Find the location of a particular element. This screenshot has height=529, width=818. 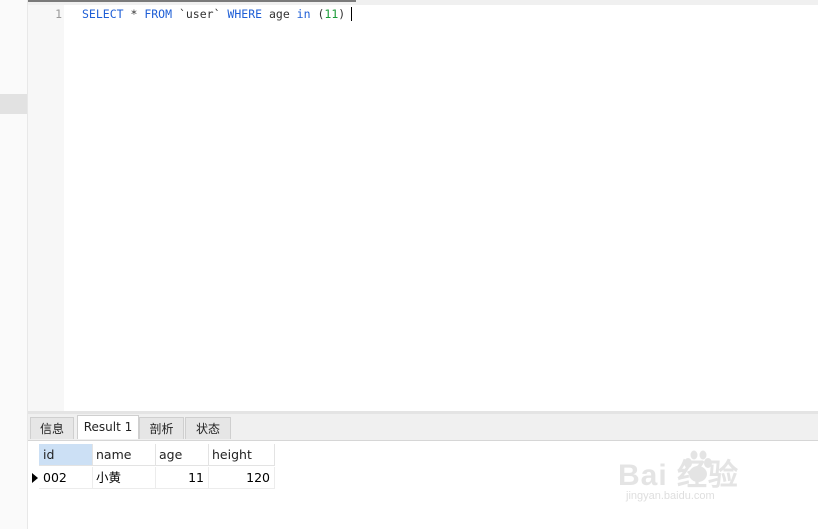

cell-id: 002 is located at coordinates (66, 478).